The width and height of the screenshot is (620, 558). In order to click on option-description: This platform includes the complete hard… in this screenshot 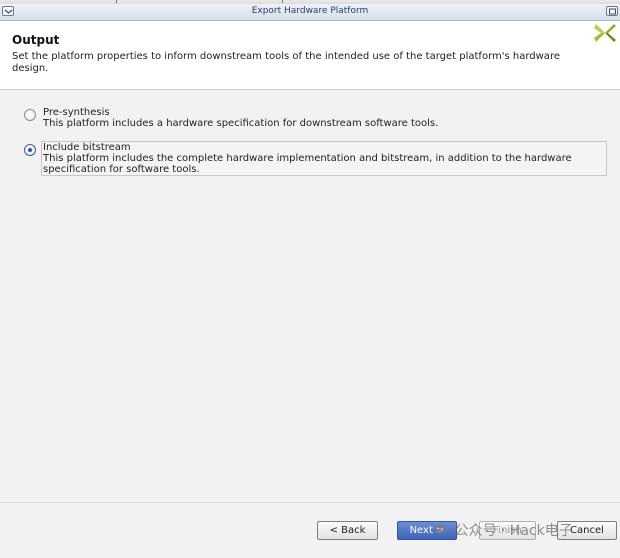, I will do `click(307, 164)`.